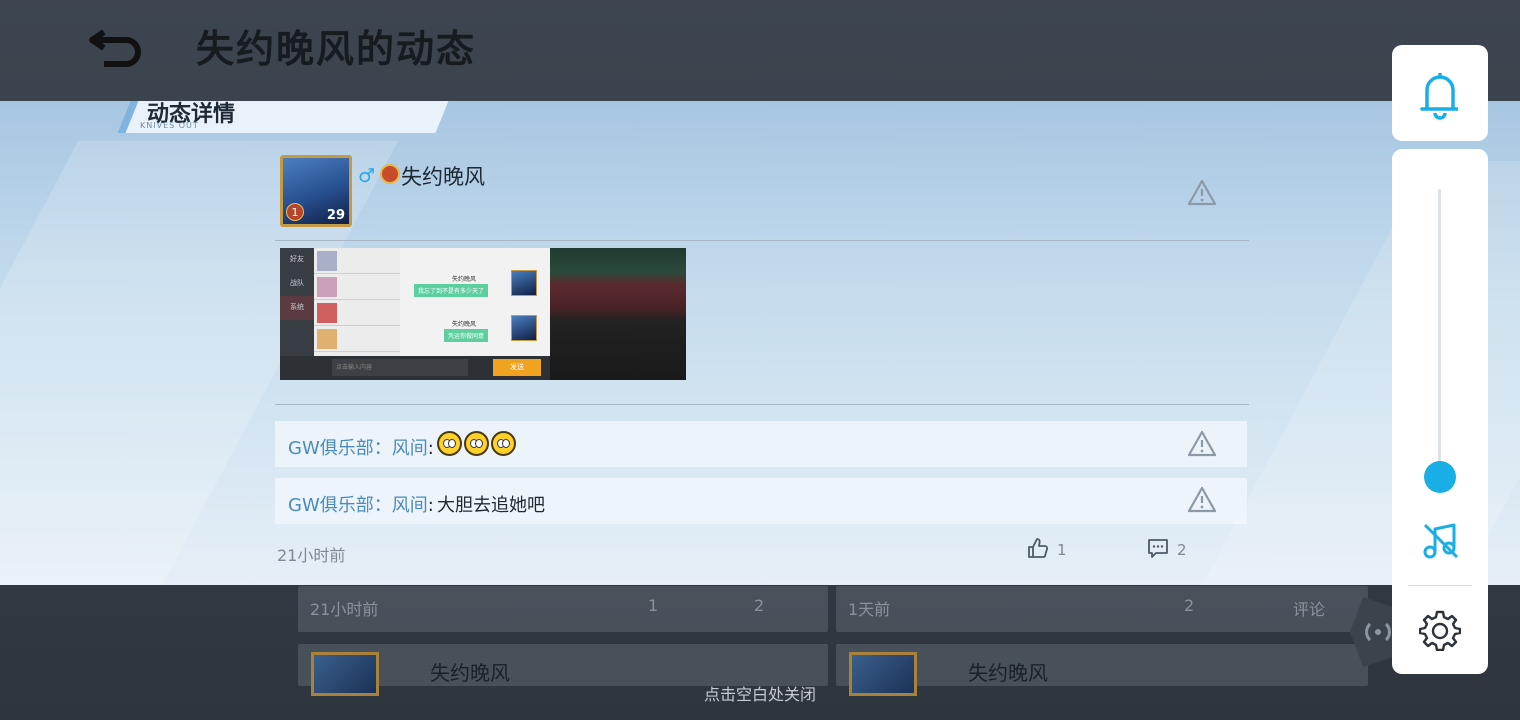 The width and height of the screenshot is (1520, 720). Describe the element at coordinates (295, 212) in the screenshot. I see `avatar-level-badge: 1` at that location.